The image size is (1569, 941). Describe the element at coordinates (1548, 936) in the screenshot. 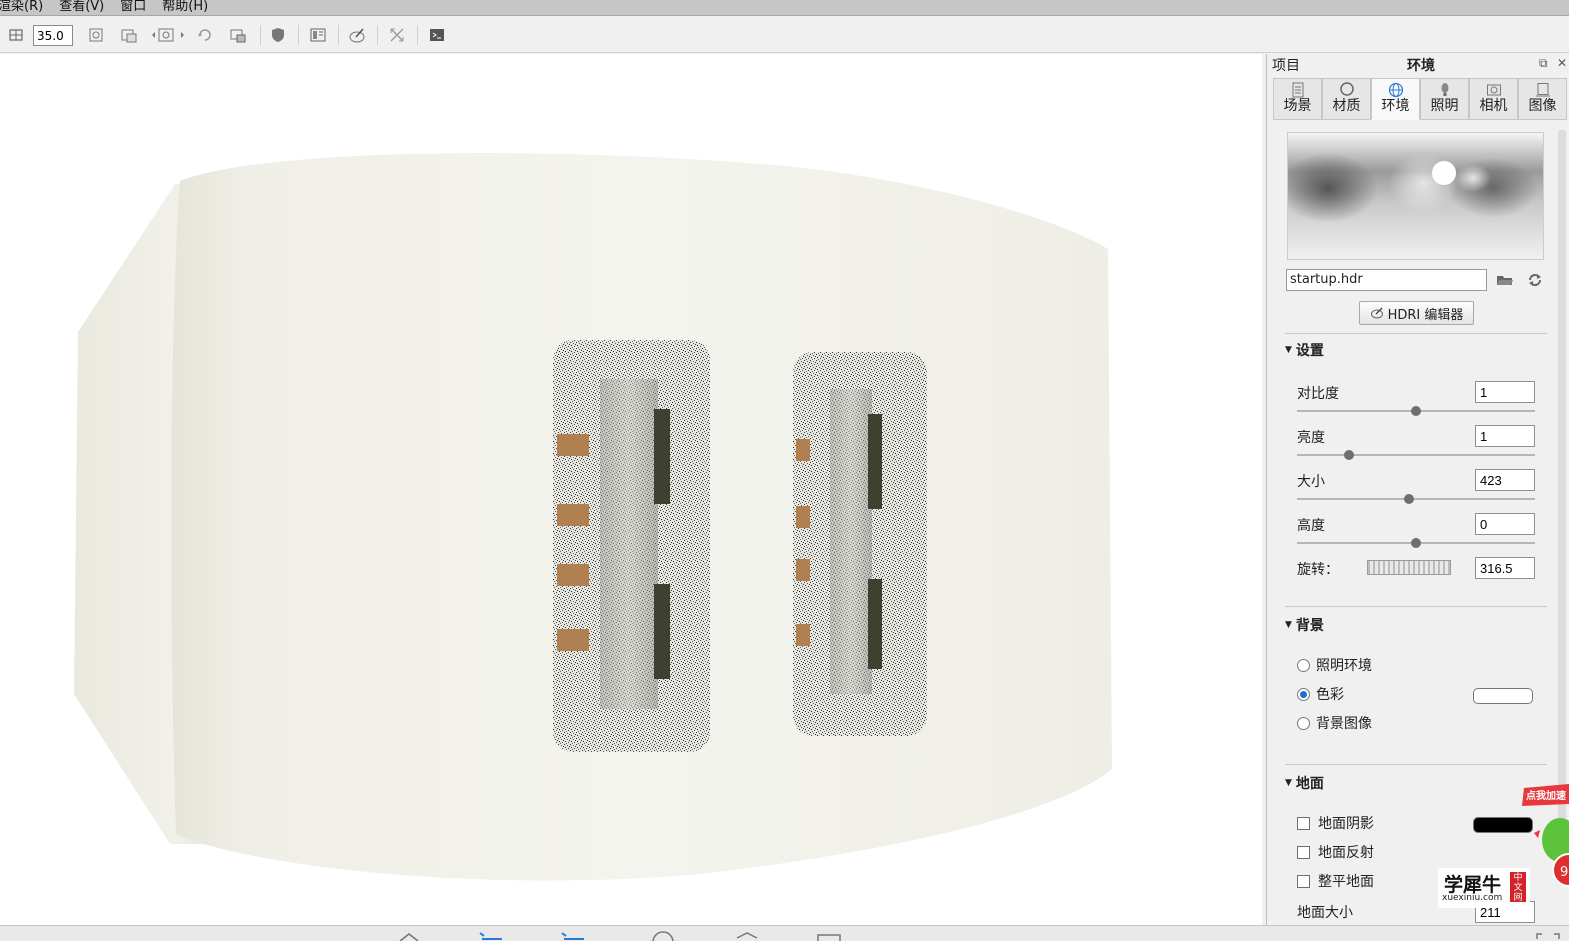

I see `fullscreen-icon` at that location.